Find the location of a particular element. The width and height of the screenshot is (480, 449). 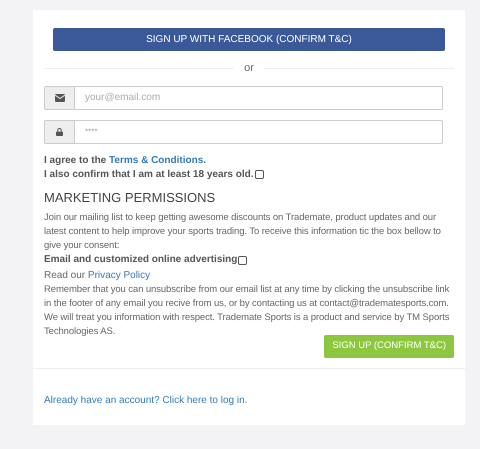

marketing-intro: Join our mailing list to keep getting awesome discounts on Trademate, product updates and our latest content to help improve your sports trading. To receive this information tic the box bellow to give your consent: is located at coordinates (243, 232).